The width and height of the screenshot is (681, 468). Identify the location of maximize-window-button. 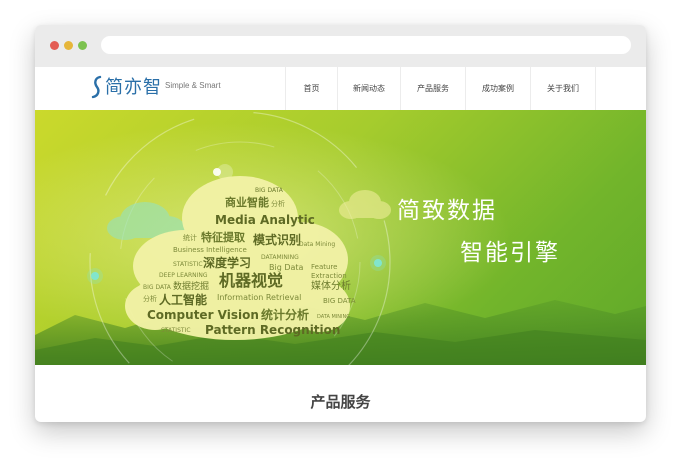
(82, 45).